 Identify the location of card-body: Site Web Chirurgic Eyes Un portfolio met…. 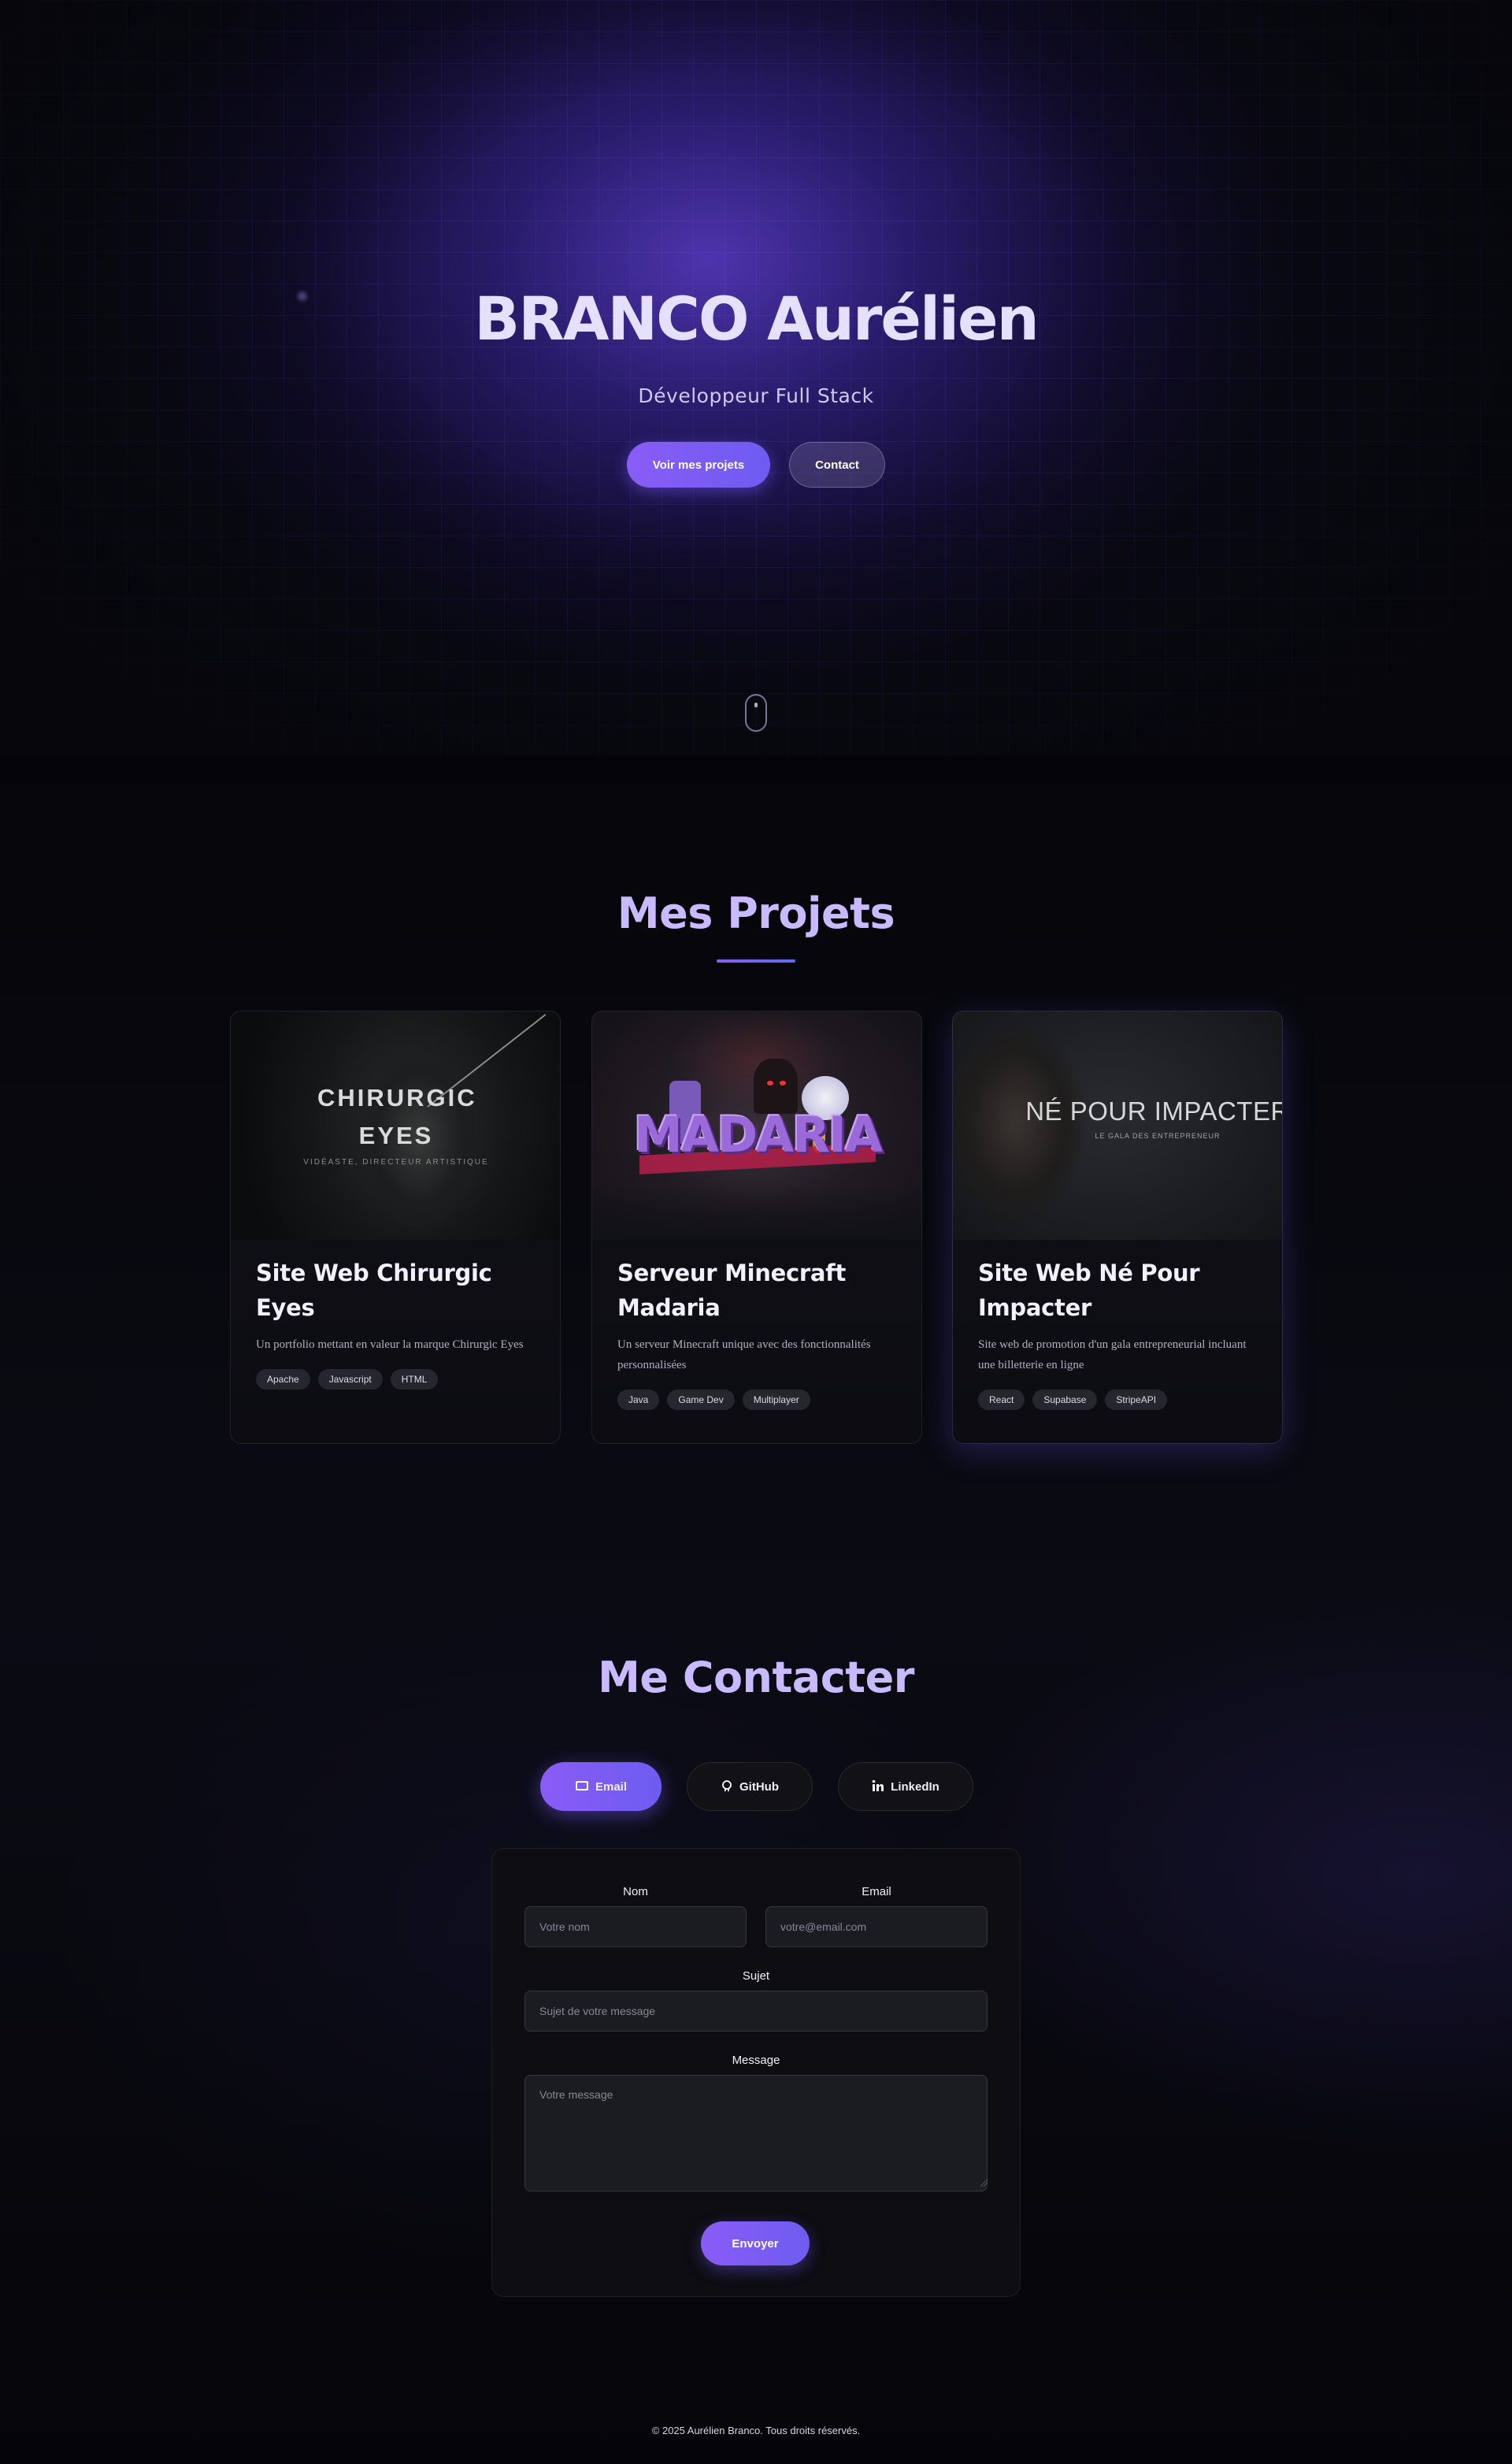
(397, 1323).